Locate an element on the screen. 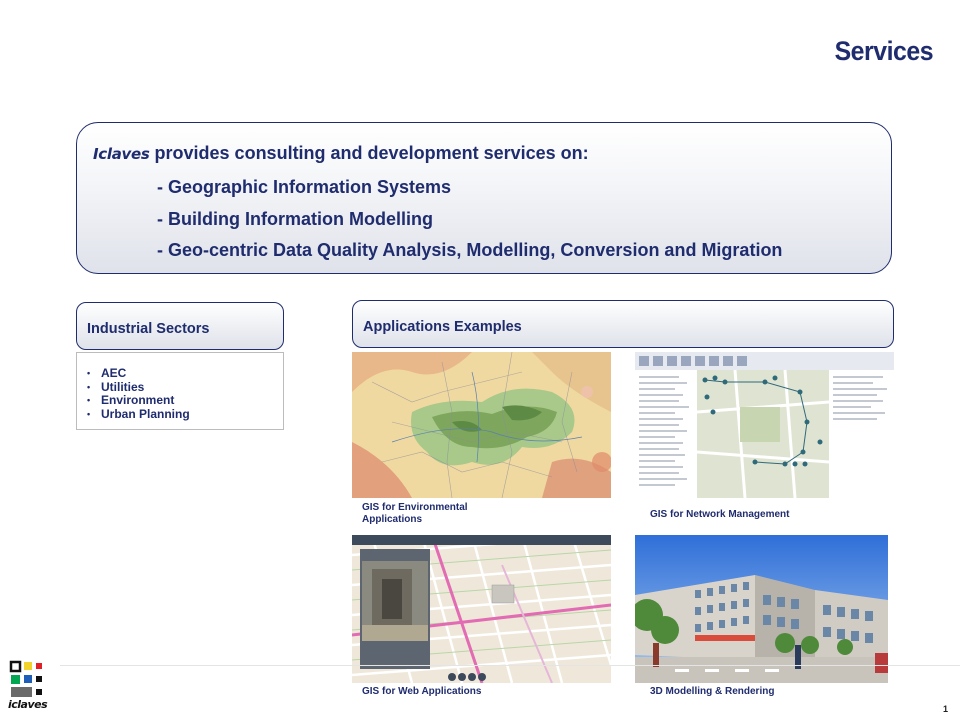 The height and width of the screenshot is (720, 960). caption-web-applications: GIS for Web Applications is located at coordinates (422, 691).